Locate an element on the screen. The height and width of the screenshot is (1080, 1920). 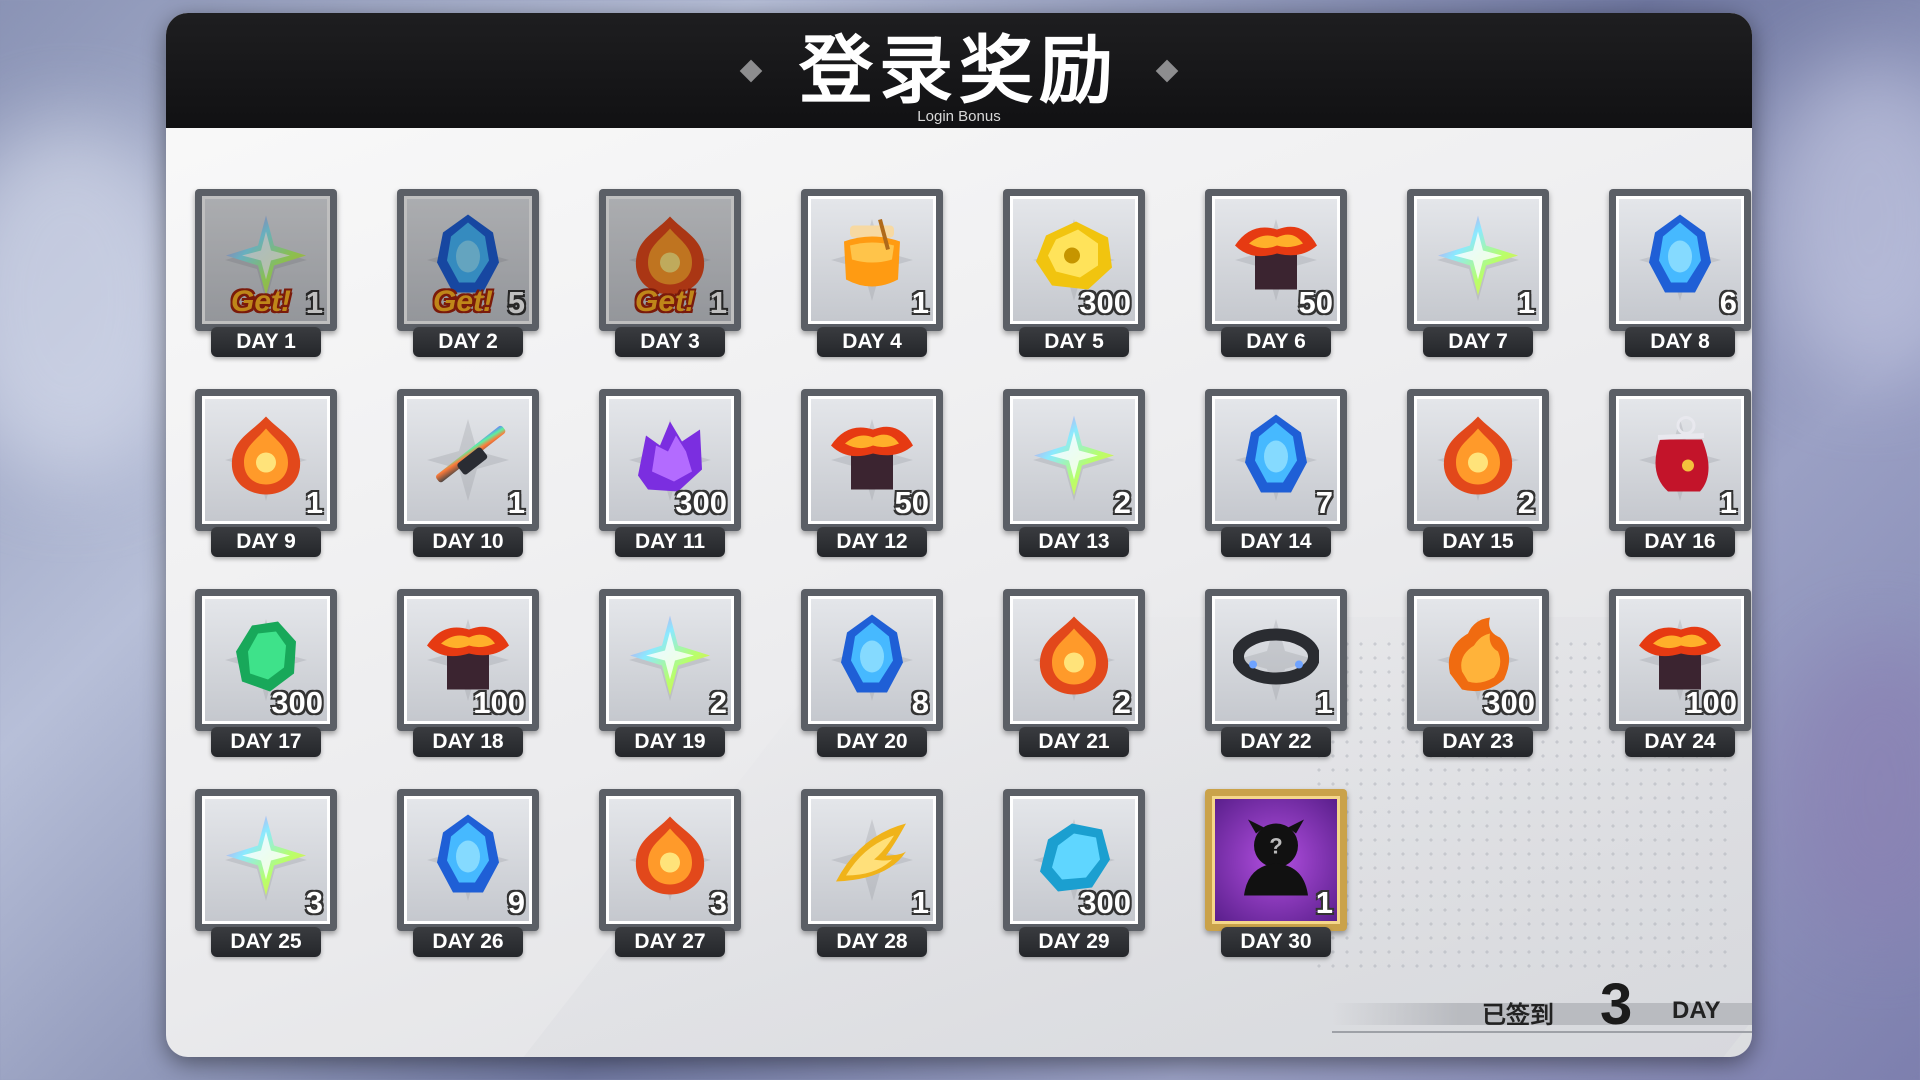
reward-day-cell: 2 DAY 21 is located at coordinates (1089, 689).